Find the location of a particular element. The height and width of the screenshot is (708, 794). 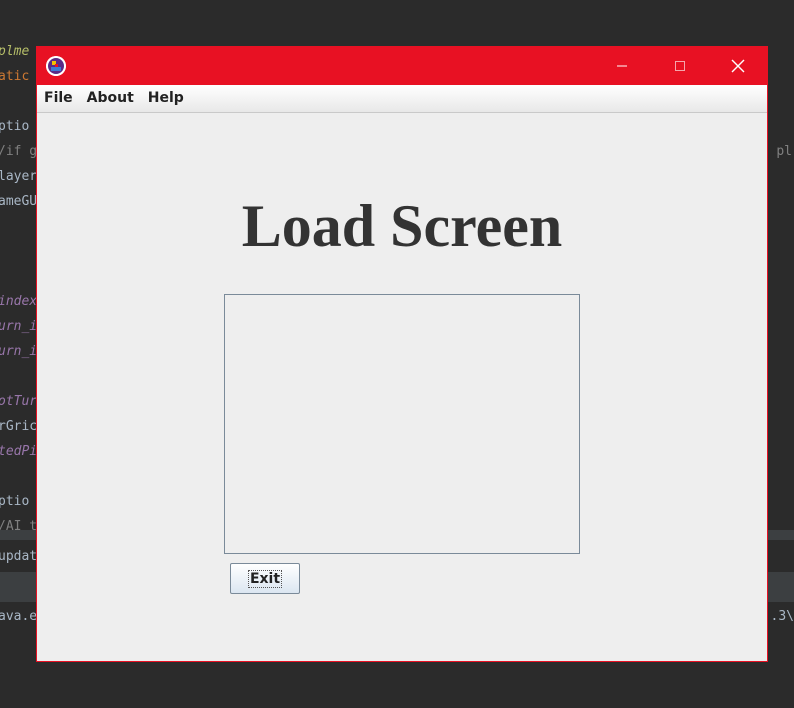

maximize-icon is located at coordinates (680, 66).